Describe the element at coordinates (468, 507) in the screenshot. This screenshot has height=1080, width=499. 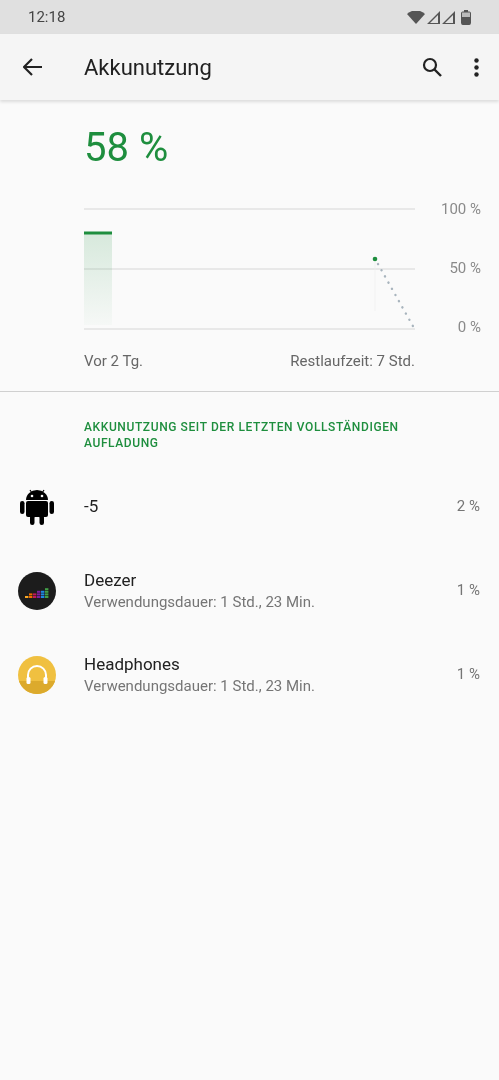
I see `usage-percent: 2 %` at that location.